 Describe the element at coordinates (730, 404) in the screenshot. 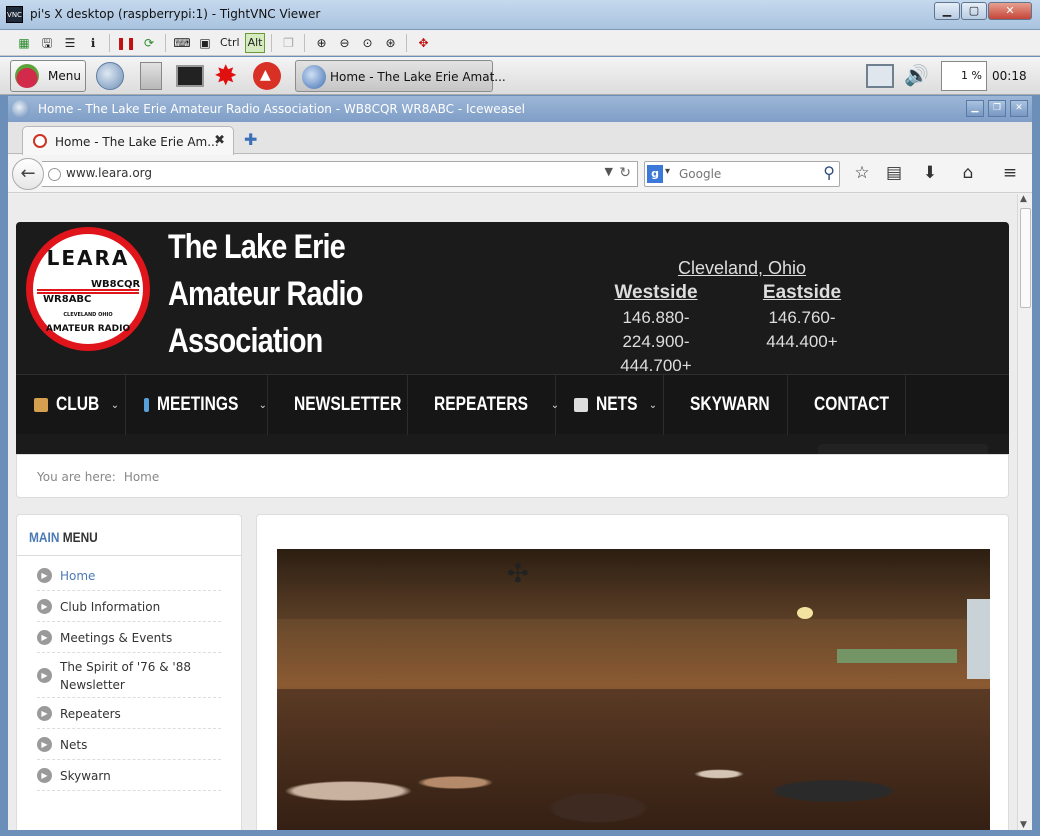

I see `nav-label: SKYWARN` at that location.